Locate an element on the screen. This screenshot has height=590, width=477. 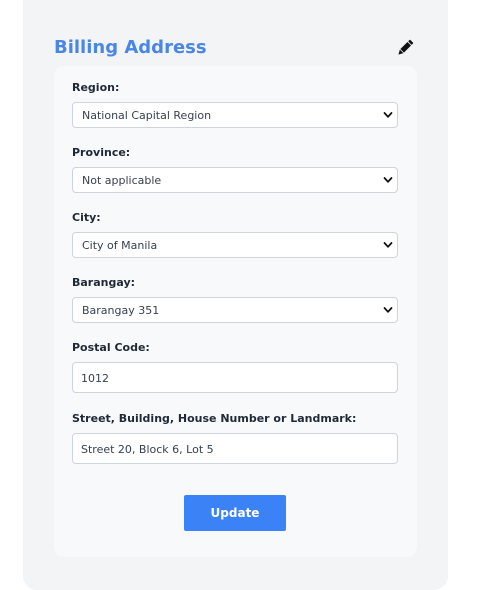
pencil-icon is located at coordinates (406, 47).